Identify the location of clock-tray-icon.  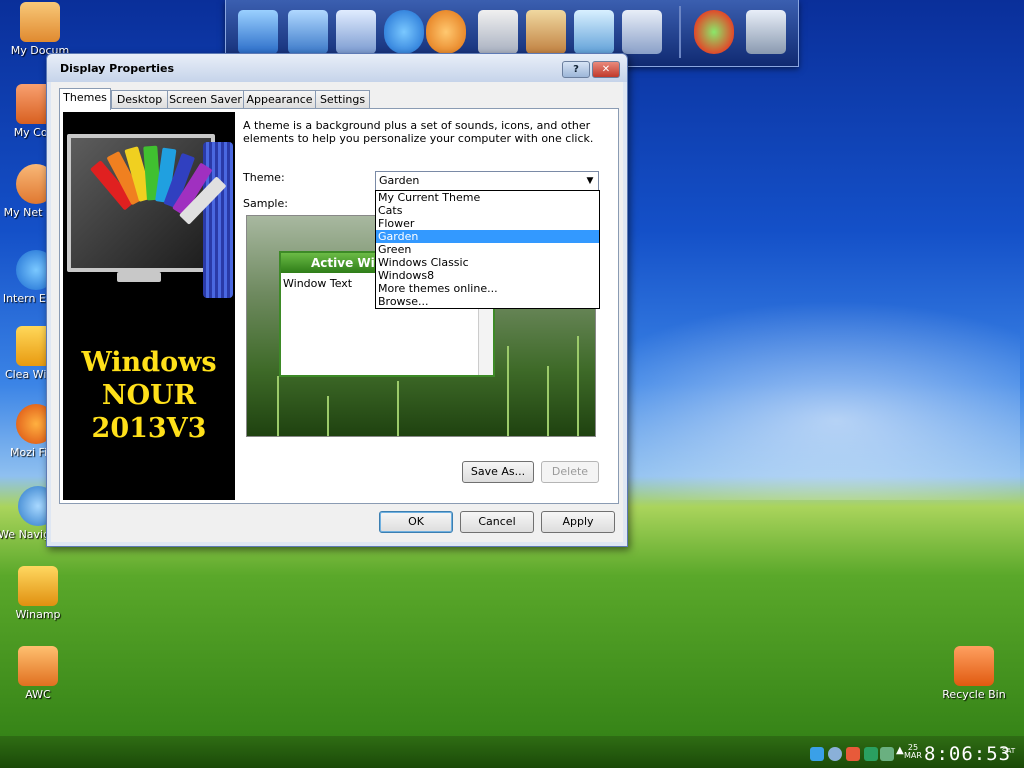
(835, 754).